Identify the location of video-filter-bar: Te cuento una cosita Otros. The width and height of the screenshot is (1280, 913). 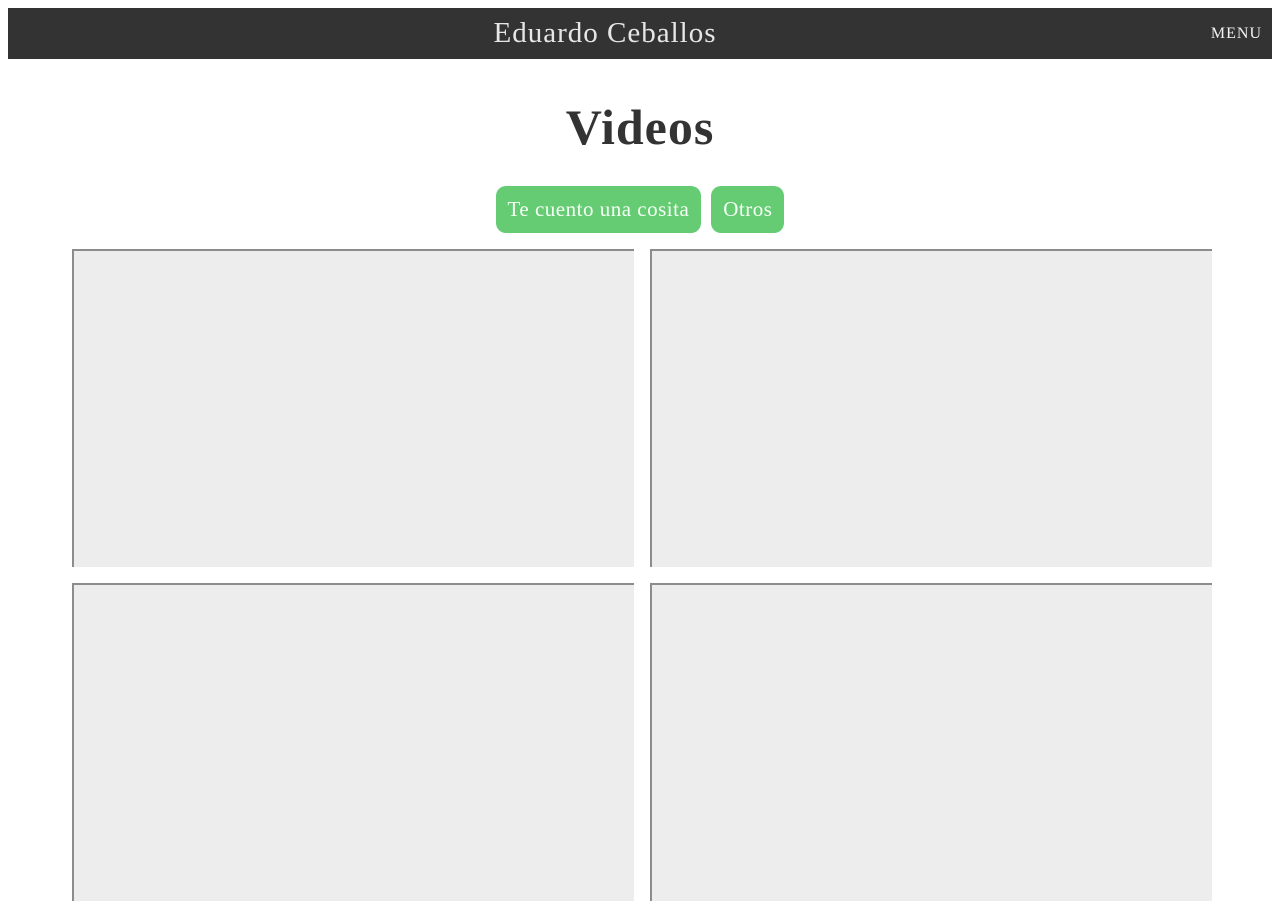
(640, 209).